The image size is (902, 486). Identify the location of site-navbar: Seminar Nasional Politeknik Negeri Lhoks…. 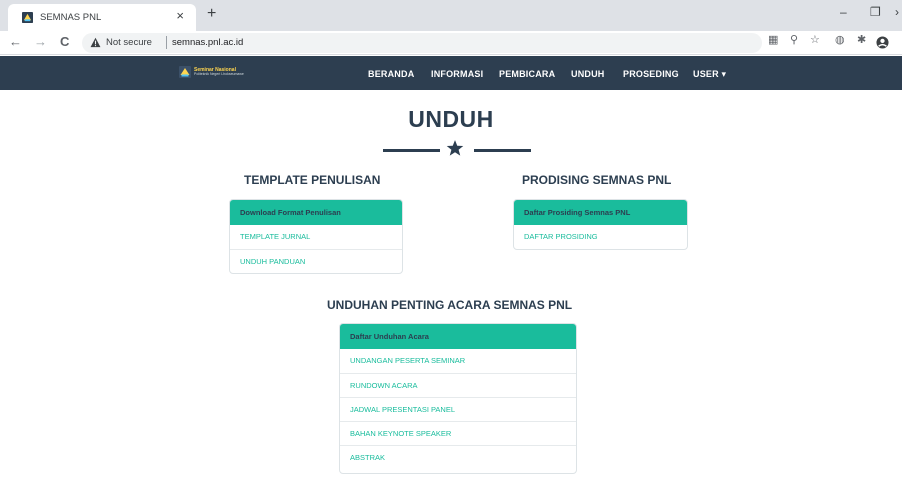
(451, 73).